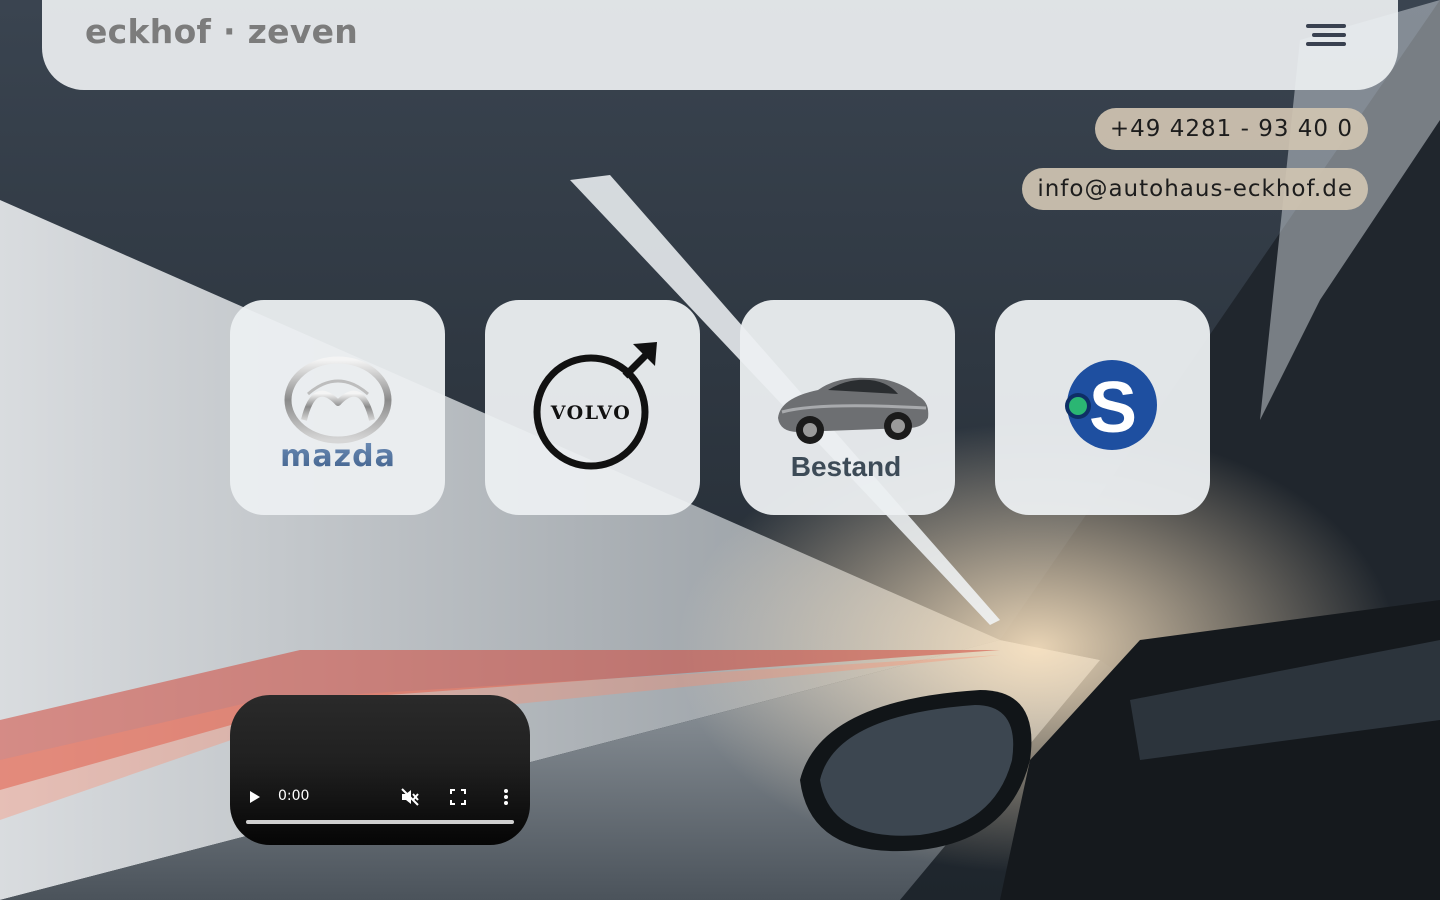  What do you see at coordinates (338, 415) in the screenshot?
I see `mazda-logo-icon: mazda` at bounding box center [338, 415].